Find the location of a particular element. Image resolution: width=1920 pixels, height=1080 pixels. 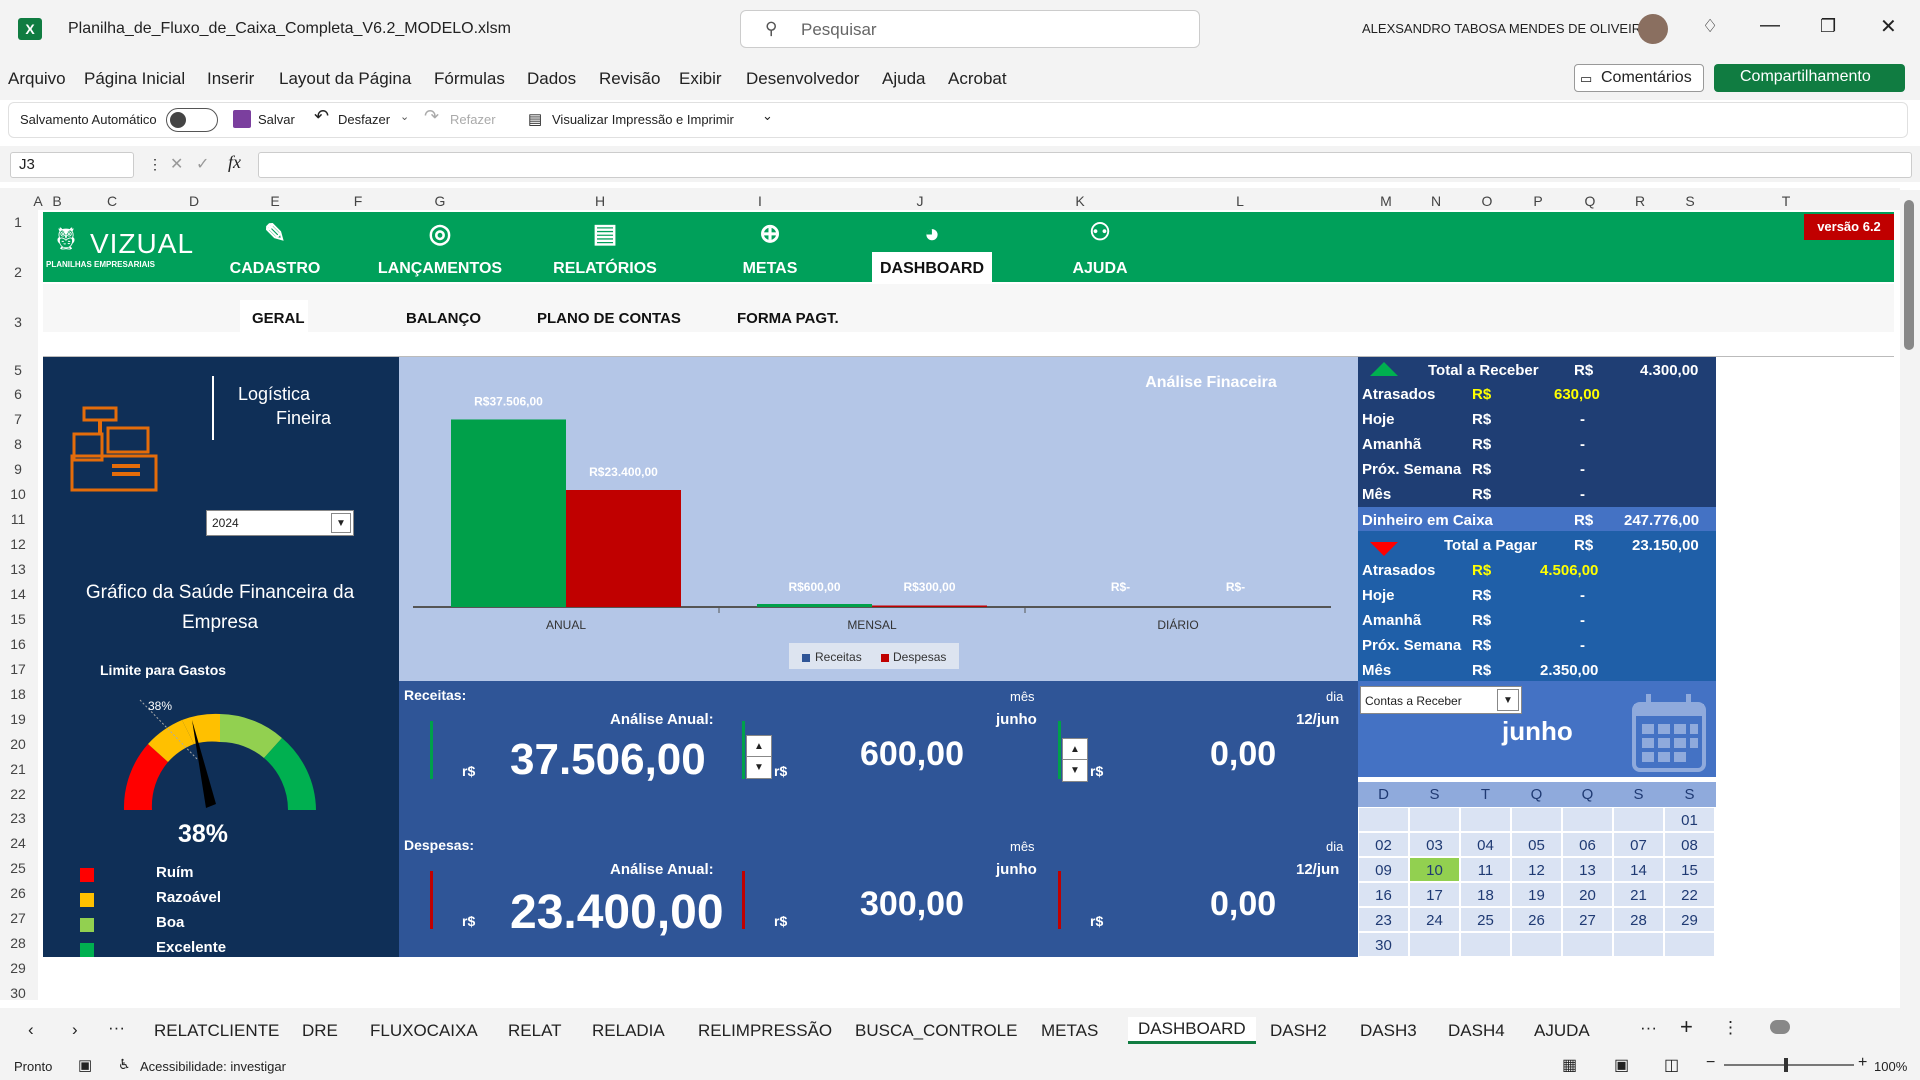

column-header-P: P is located at coordinates (1538, 201).